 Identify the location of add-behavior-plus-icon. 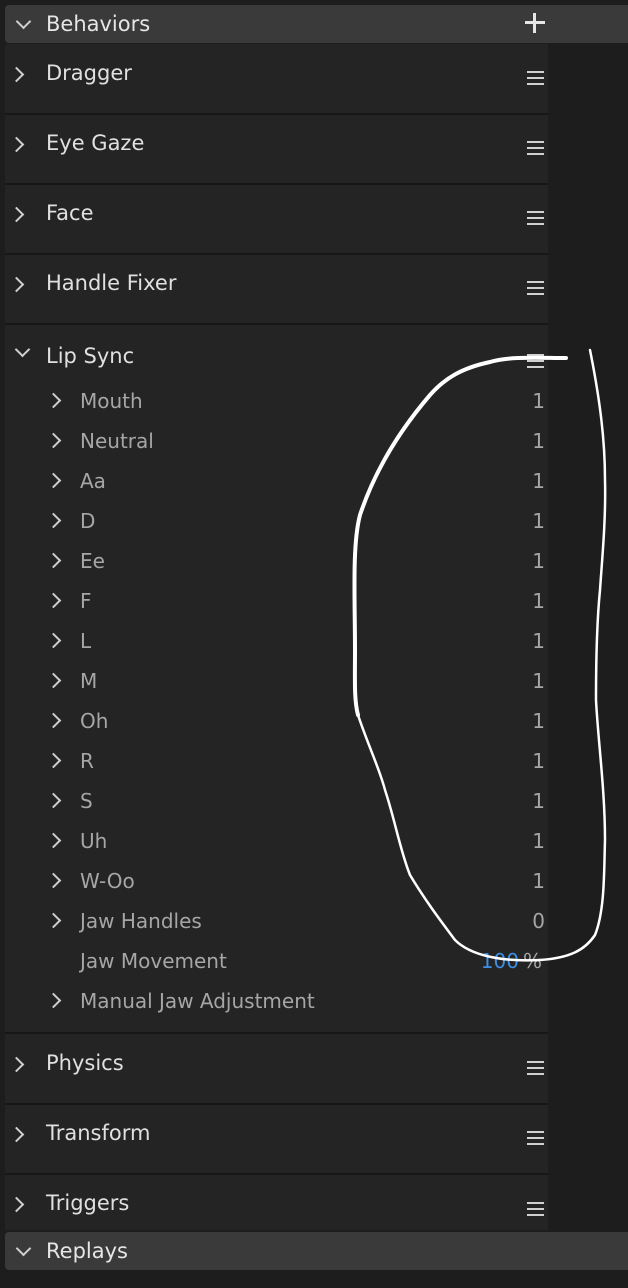
(535, 23).